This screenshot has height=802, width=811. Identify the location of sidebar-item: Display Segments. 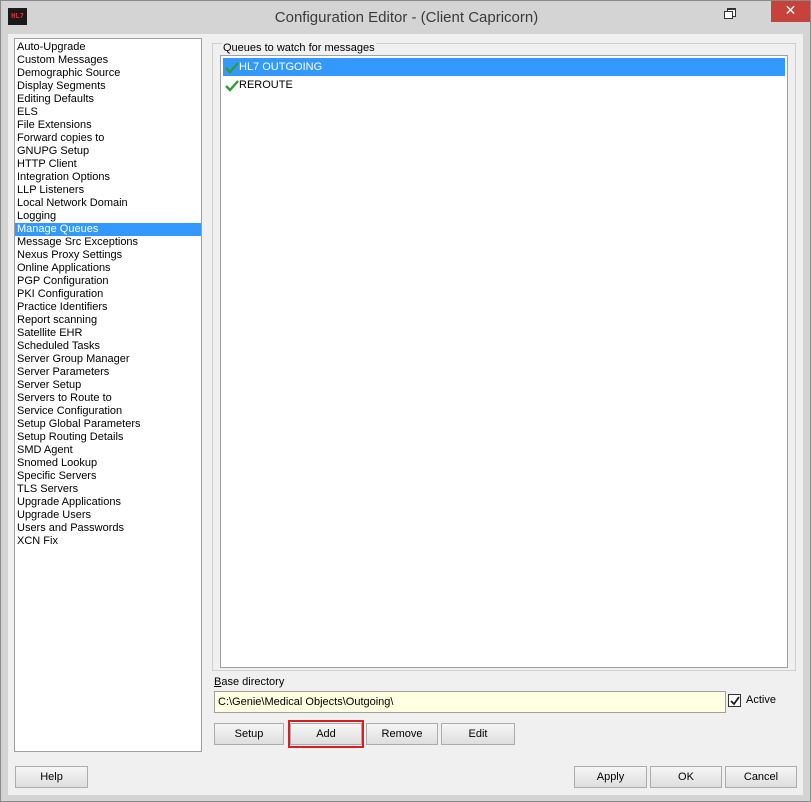
(108, 86).